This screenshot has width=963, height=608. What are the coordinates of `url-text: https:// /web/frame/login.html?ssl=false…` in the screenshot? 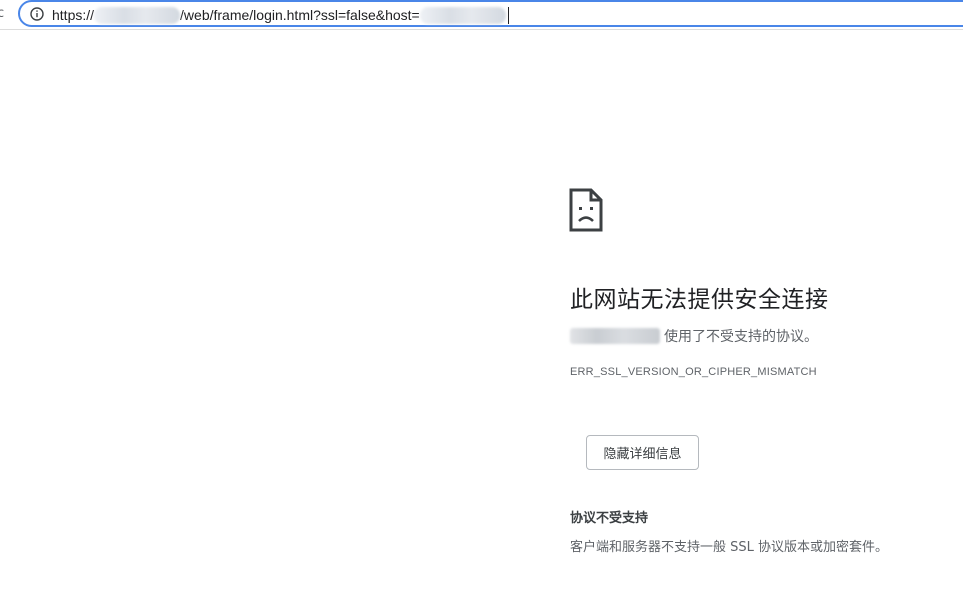 It's located at (280, 15).